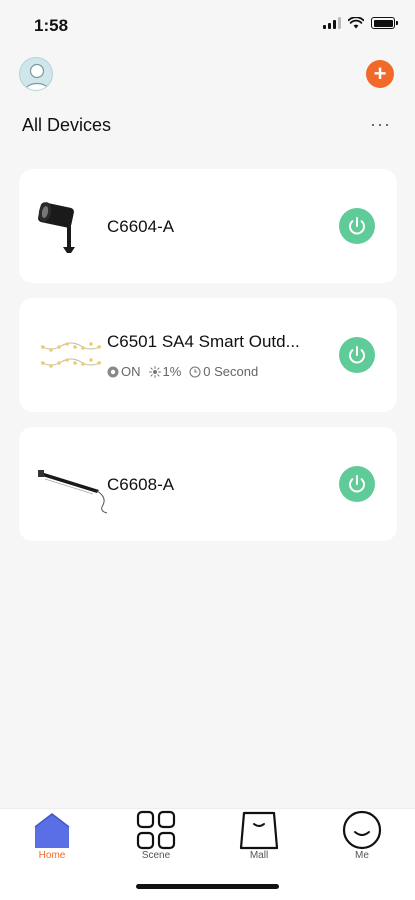  What do you see at coordinates (156, 830) in the screenshot?
I see `grid-icon` at bounding box center [156, 830].